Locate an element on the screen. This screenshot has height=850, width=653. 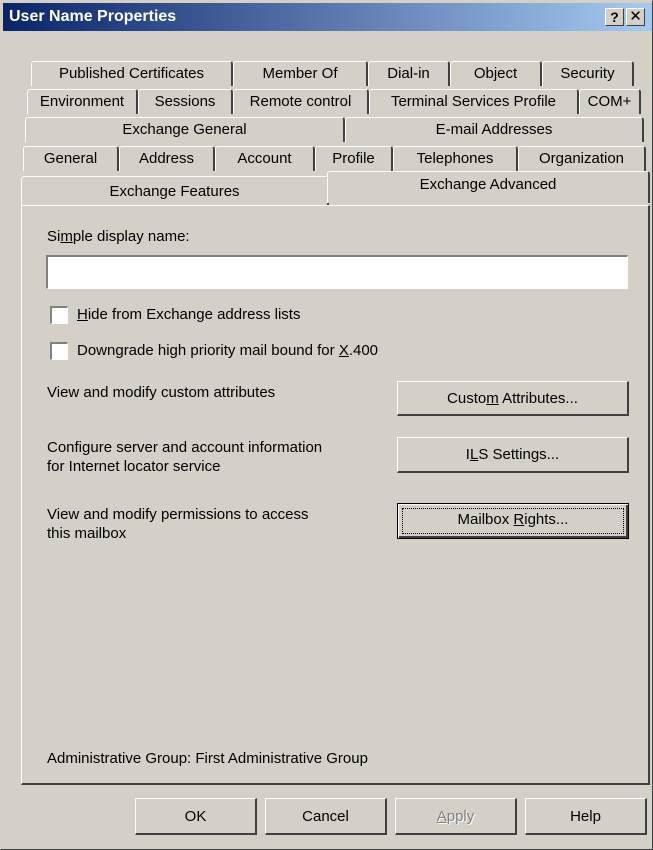
ok-button: OK is located at coordinates (196, 816).